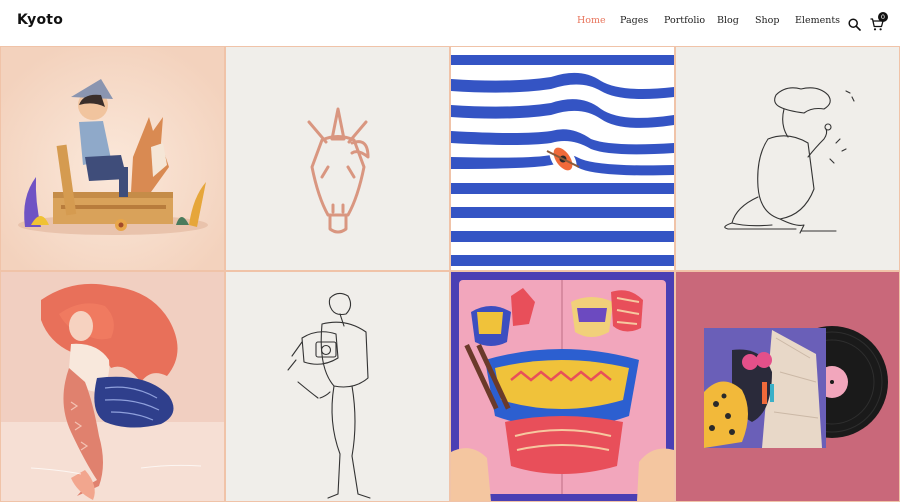 This screenshot has height=502, width=900. What do you see at coordinates (787, 386) in the screenshot?
I see `portfolio-item-vinyl-record` at bounding box center [787, 386].